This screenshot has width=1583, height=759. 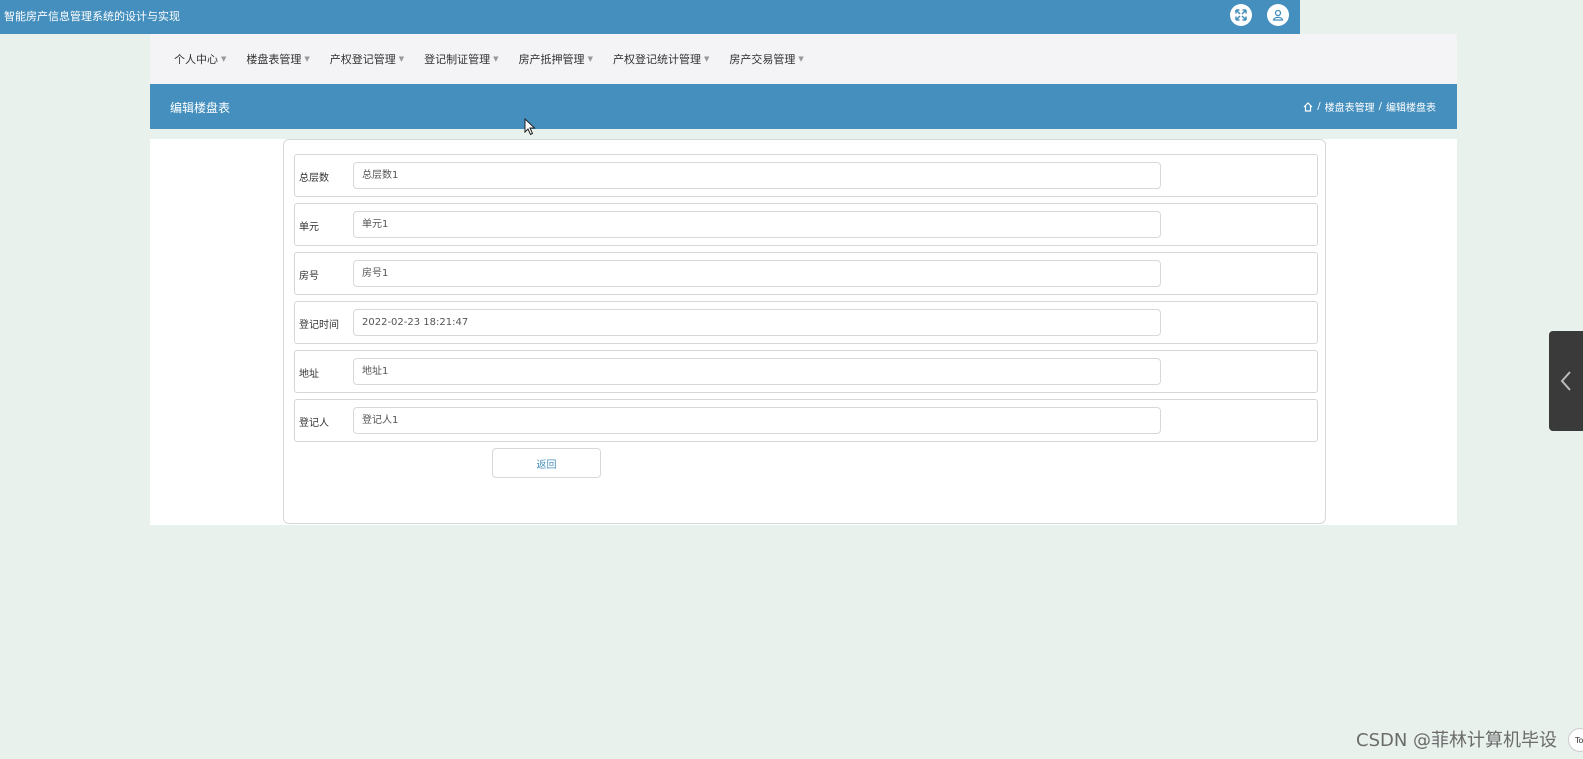 I want to click on mouse-cursor-icon, so click(x=530, y=127).